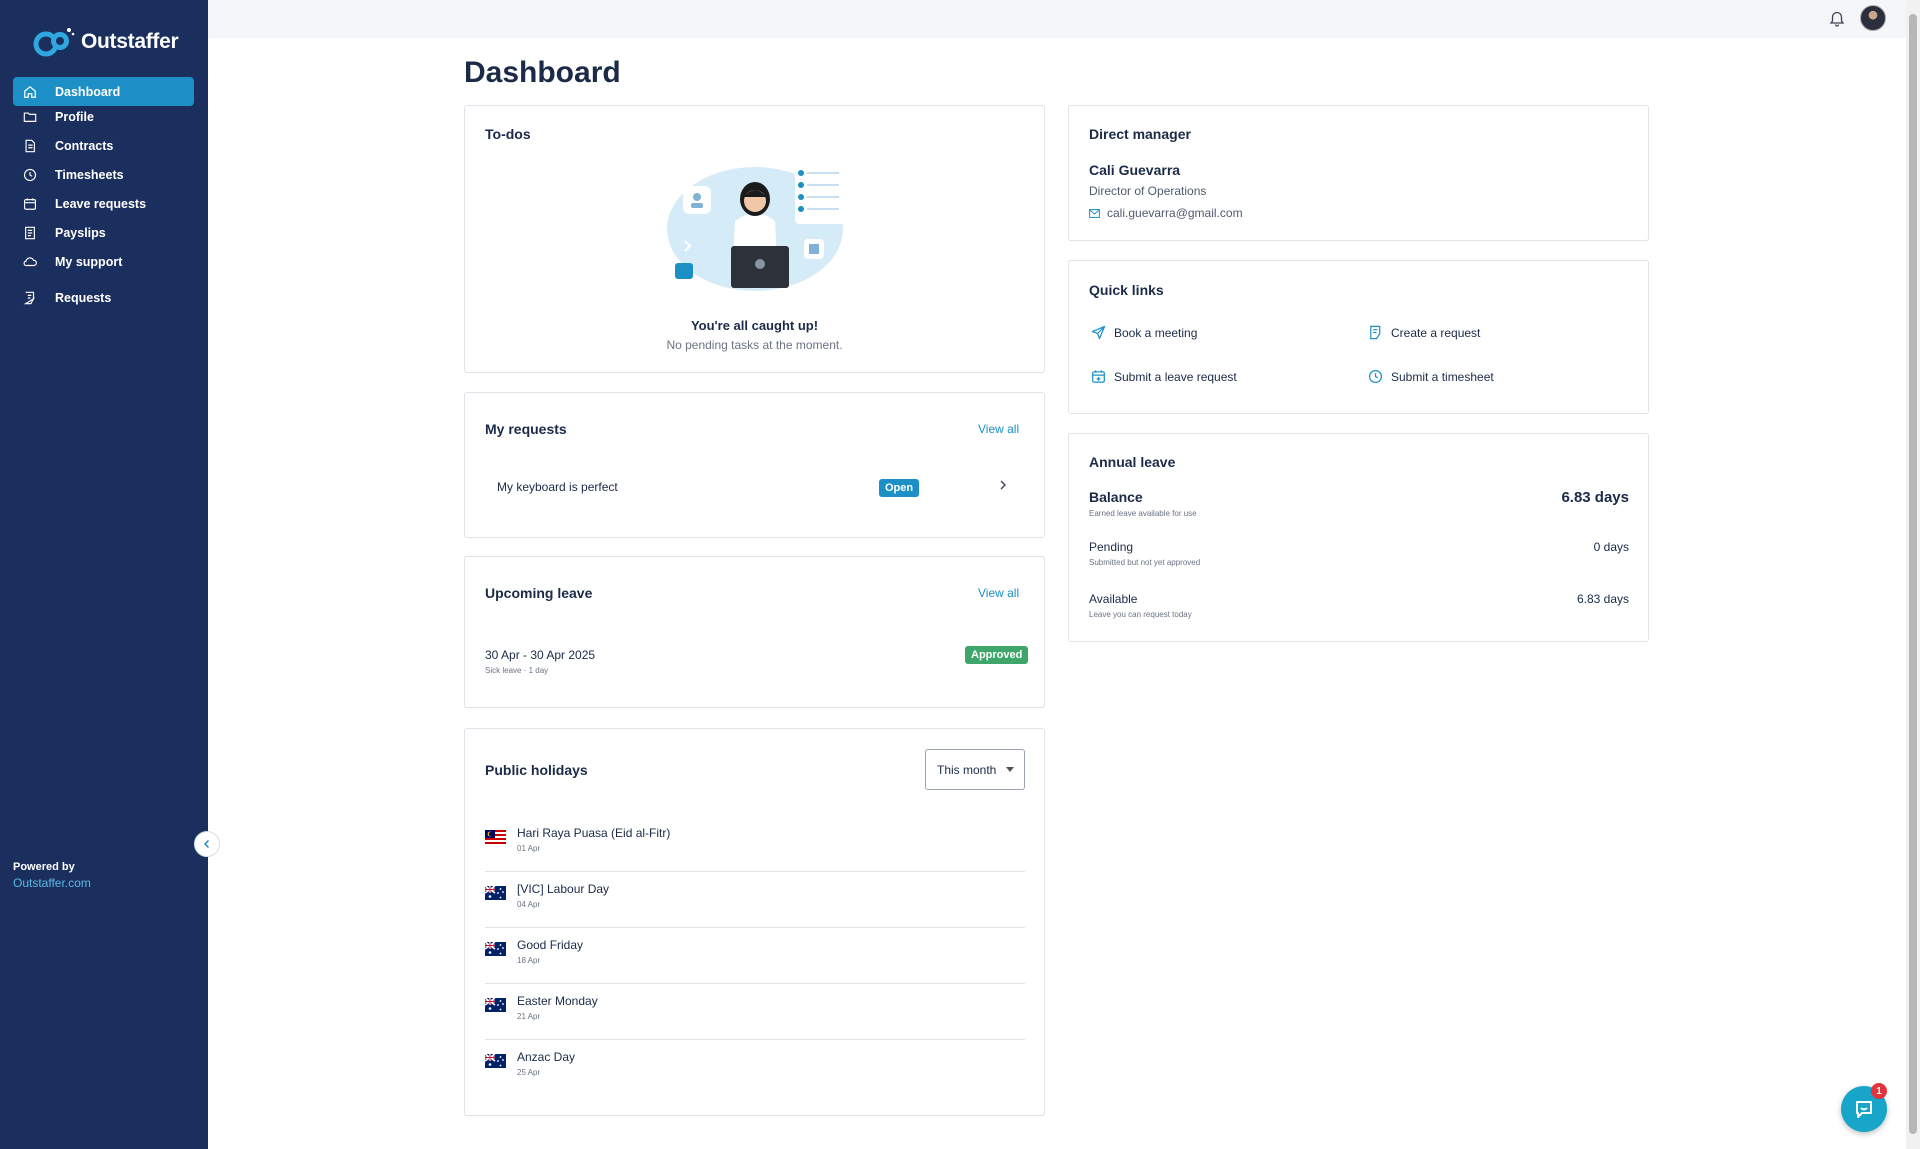 This screenshot has height=1149, width=1920. Describe the element at coordinates (542, 72) in the screenshot. I see `page-title: Dashboard` at that location.